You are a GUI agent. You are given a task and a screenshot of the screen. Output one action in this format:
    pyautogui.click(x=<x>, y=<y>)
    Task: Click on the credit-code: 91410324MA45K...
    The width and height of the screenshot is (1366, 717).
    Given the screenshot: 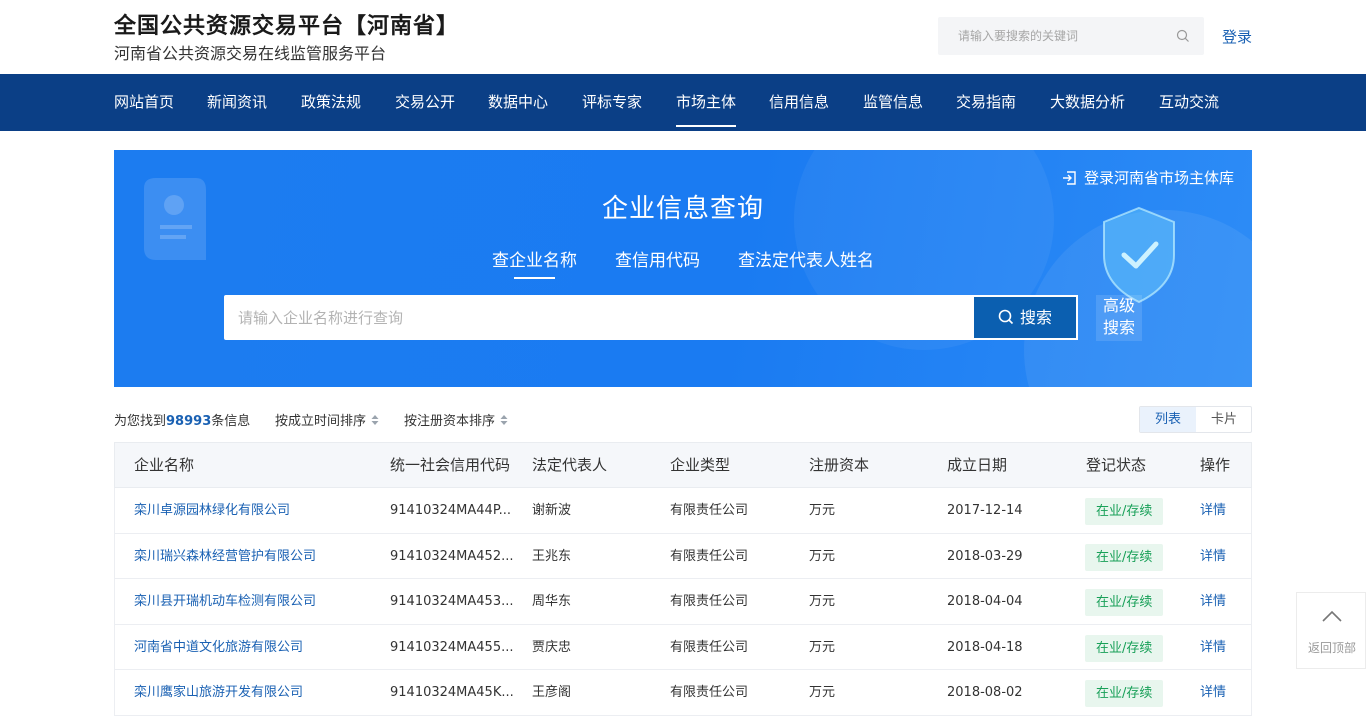 What is the action you would take?
    pyautogui.click(x=452, y=692)
    